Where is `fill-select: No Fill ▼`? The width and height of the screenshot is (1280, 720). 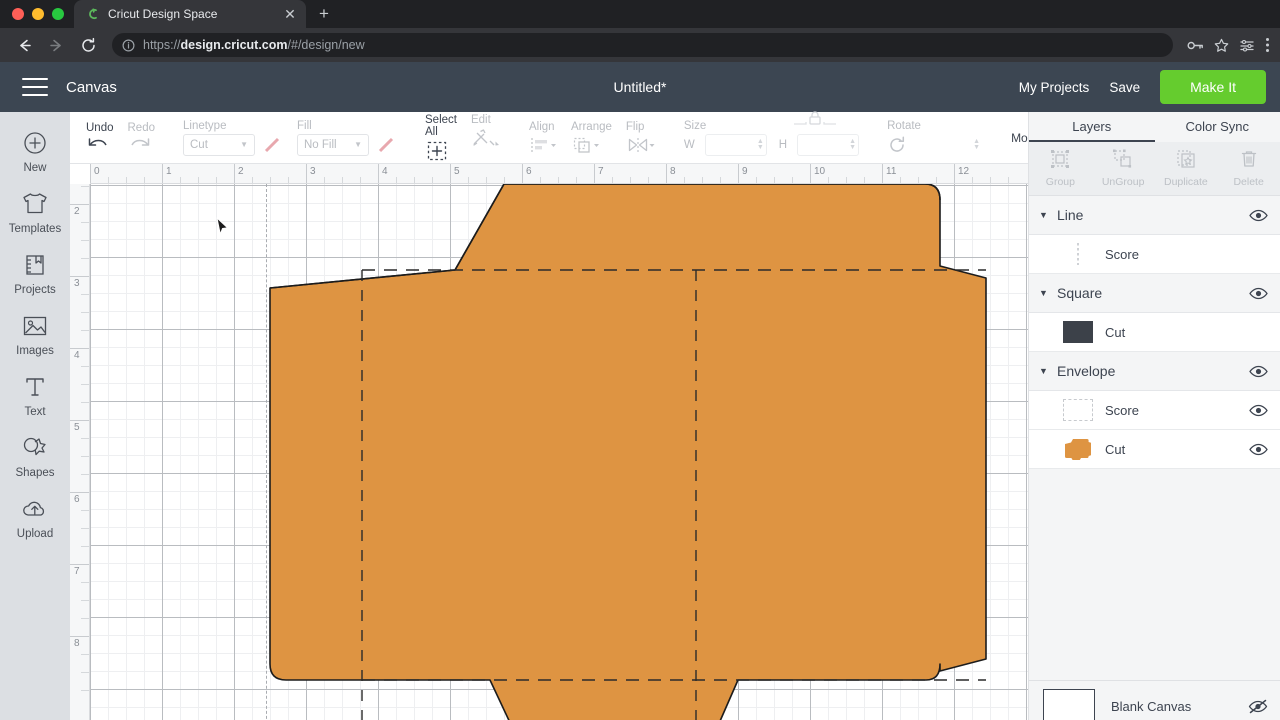 fill-select: No Fill ▼ is located at coordinates (333, 144).